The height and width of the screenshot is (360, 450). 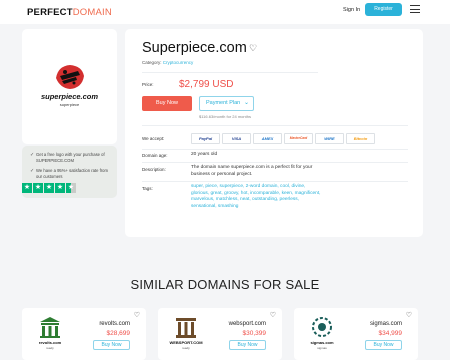 What do you see at coordinates (194, 48) in the screenshot?
I see `domain-title: Superpiece.com` at bounding box center [194, 48].